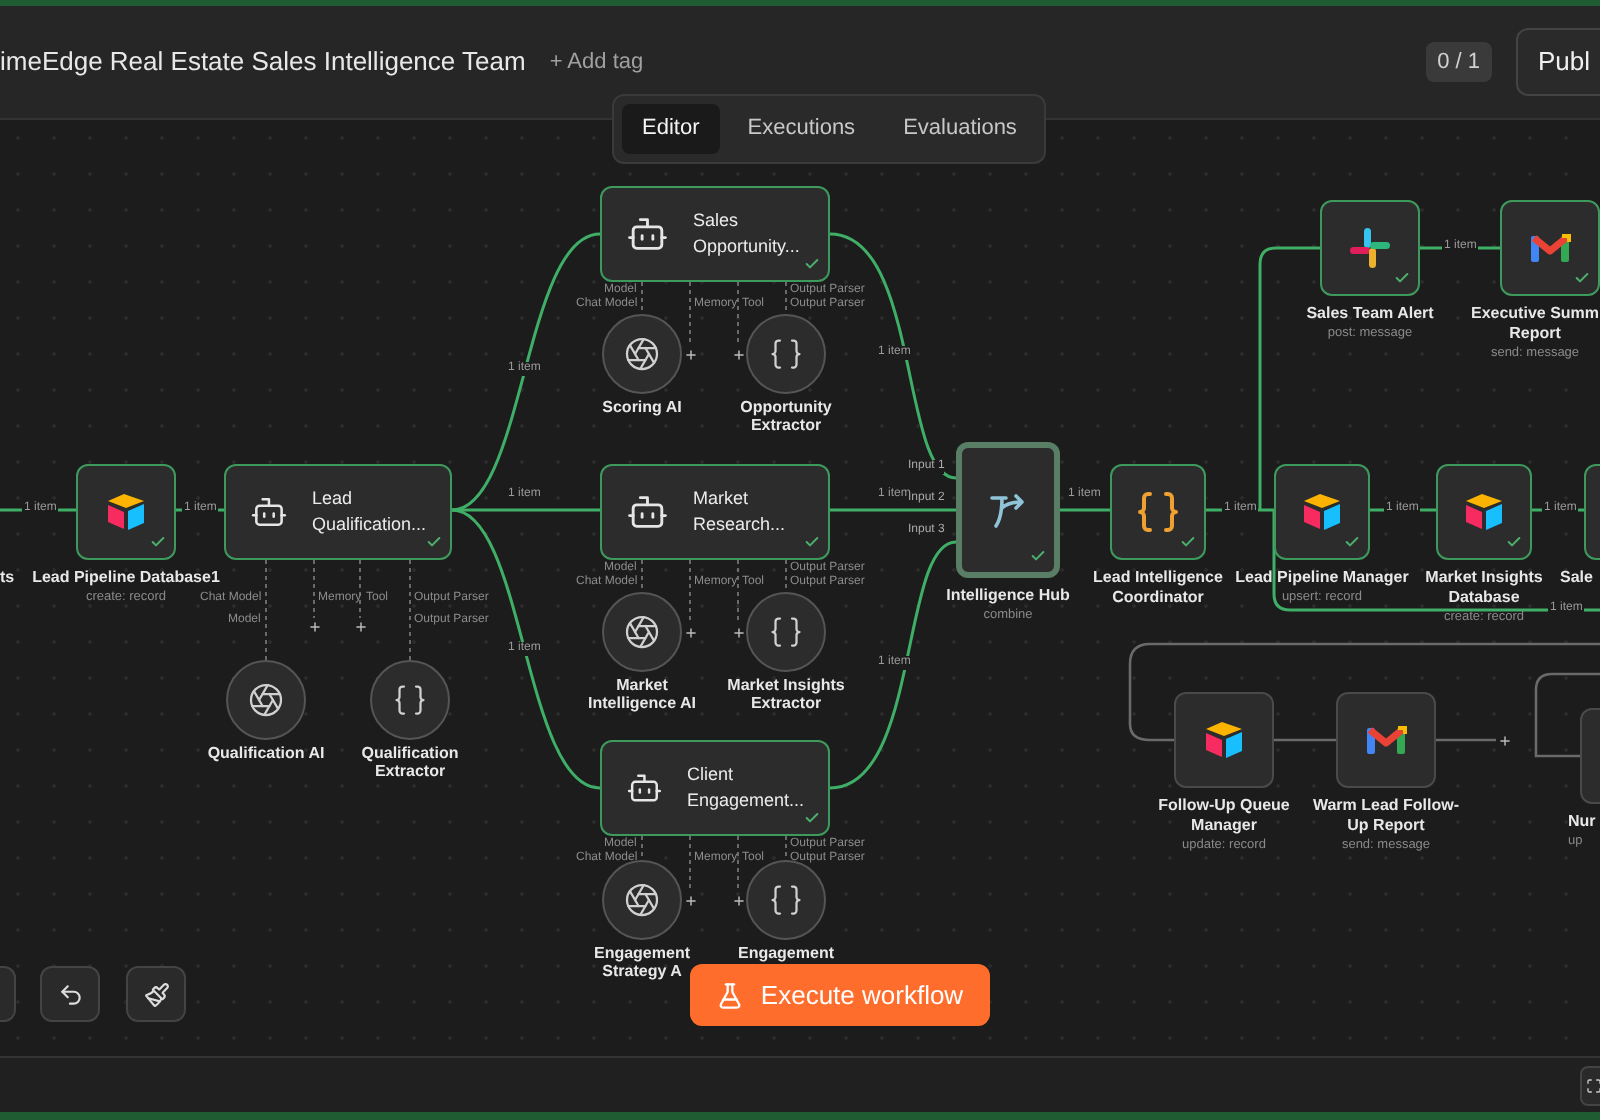 The height and width of the screenshot is (1120, 1600). What do you see at coordinates (596, 62) in the screenshot?
I see `add-tag-link: + Add tag` at bounding box center [596, 62].